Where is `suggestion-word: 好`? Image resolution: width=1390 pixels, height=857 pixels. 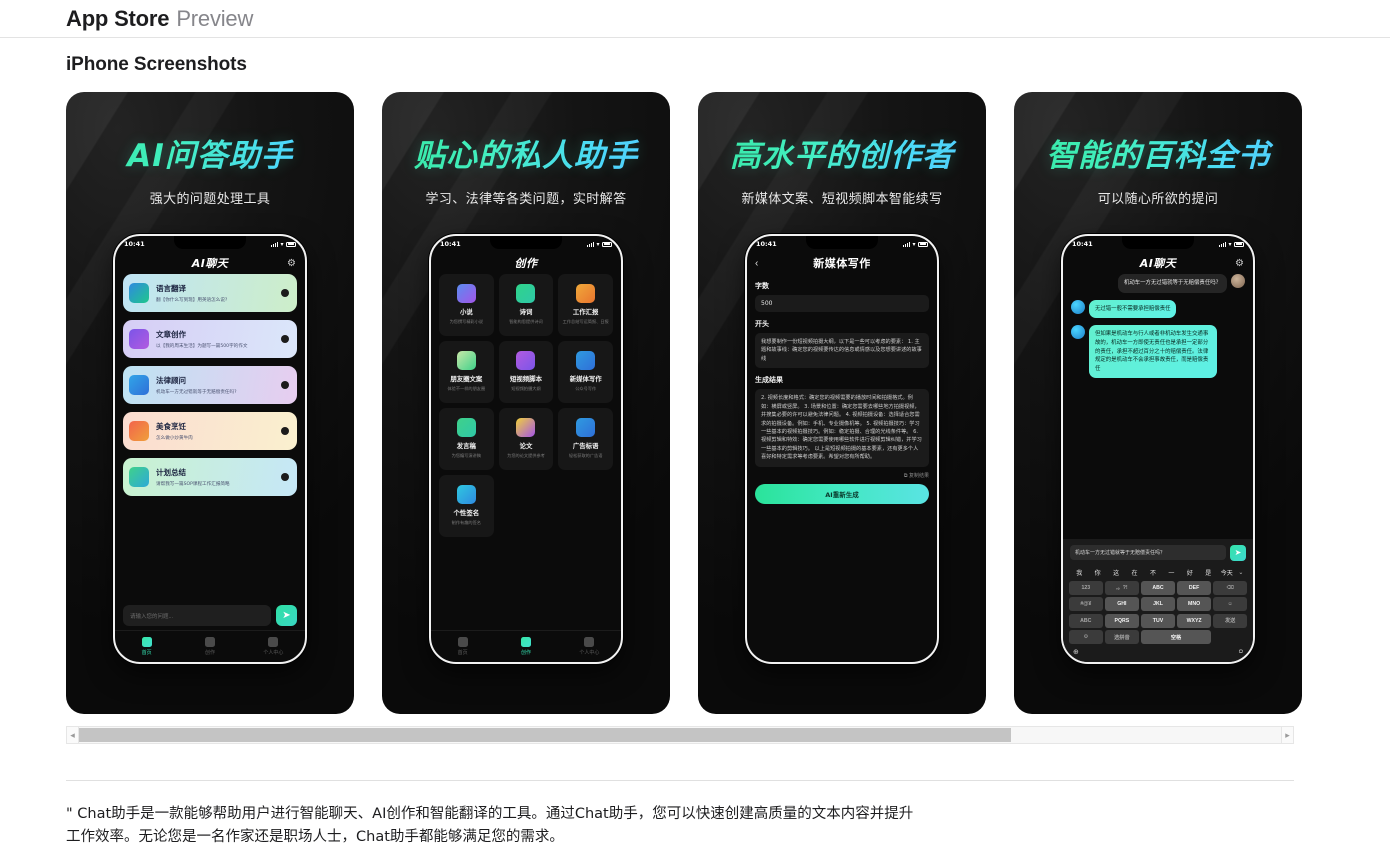
suggestion-word: 好 is located at coordinates (1190, 572).